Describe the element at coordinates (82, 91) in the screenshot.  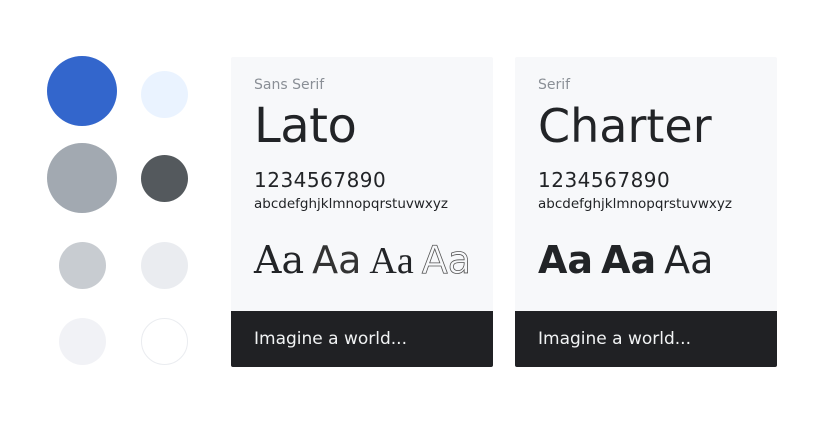
I see `swatch-primary` at that location.